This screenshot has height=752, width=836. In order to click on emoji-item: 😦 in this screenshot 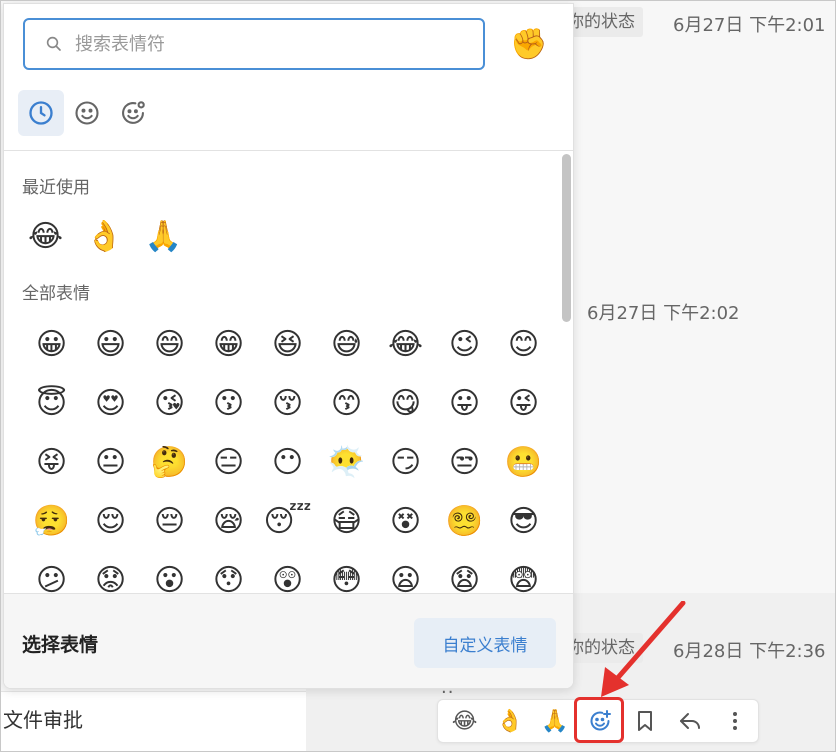, I will do `click(405, 574)`.